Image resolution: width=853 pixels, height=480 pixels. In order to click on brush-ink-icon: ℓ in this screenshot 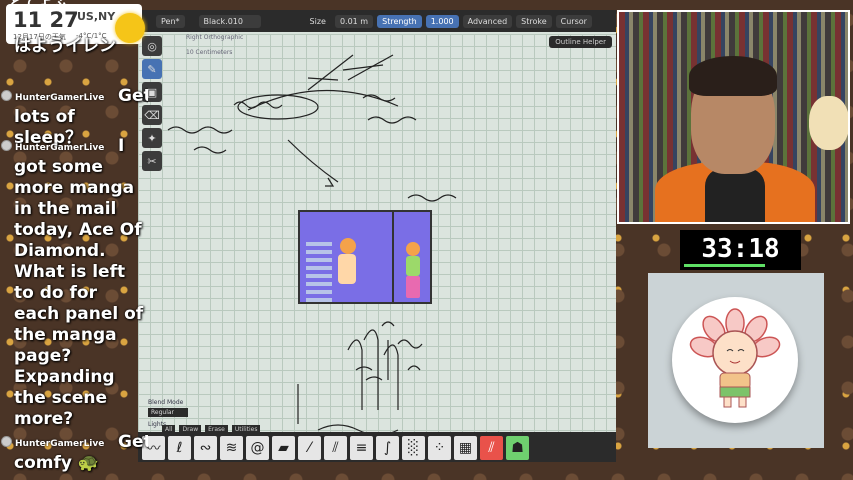, I will do `click(179, 448)`.